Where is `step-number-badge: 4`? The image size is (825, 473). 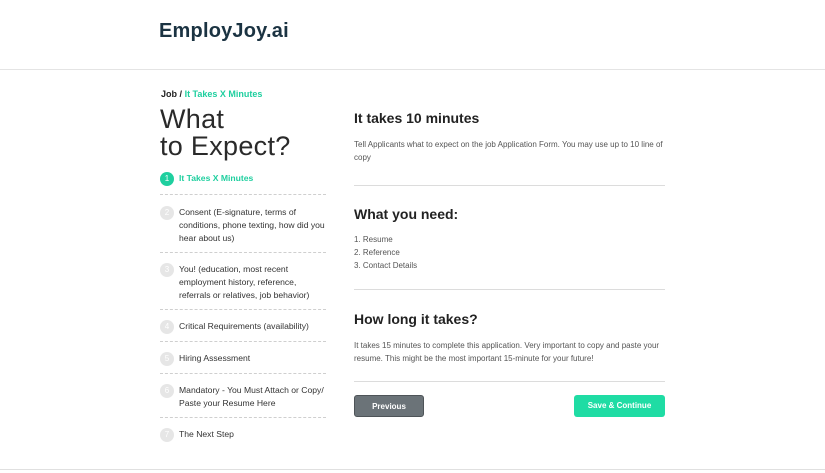
step-number-badge: 4 is located at coordinates (167, 327).